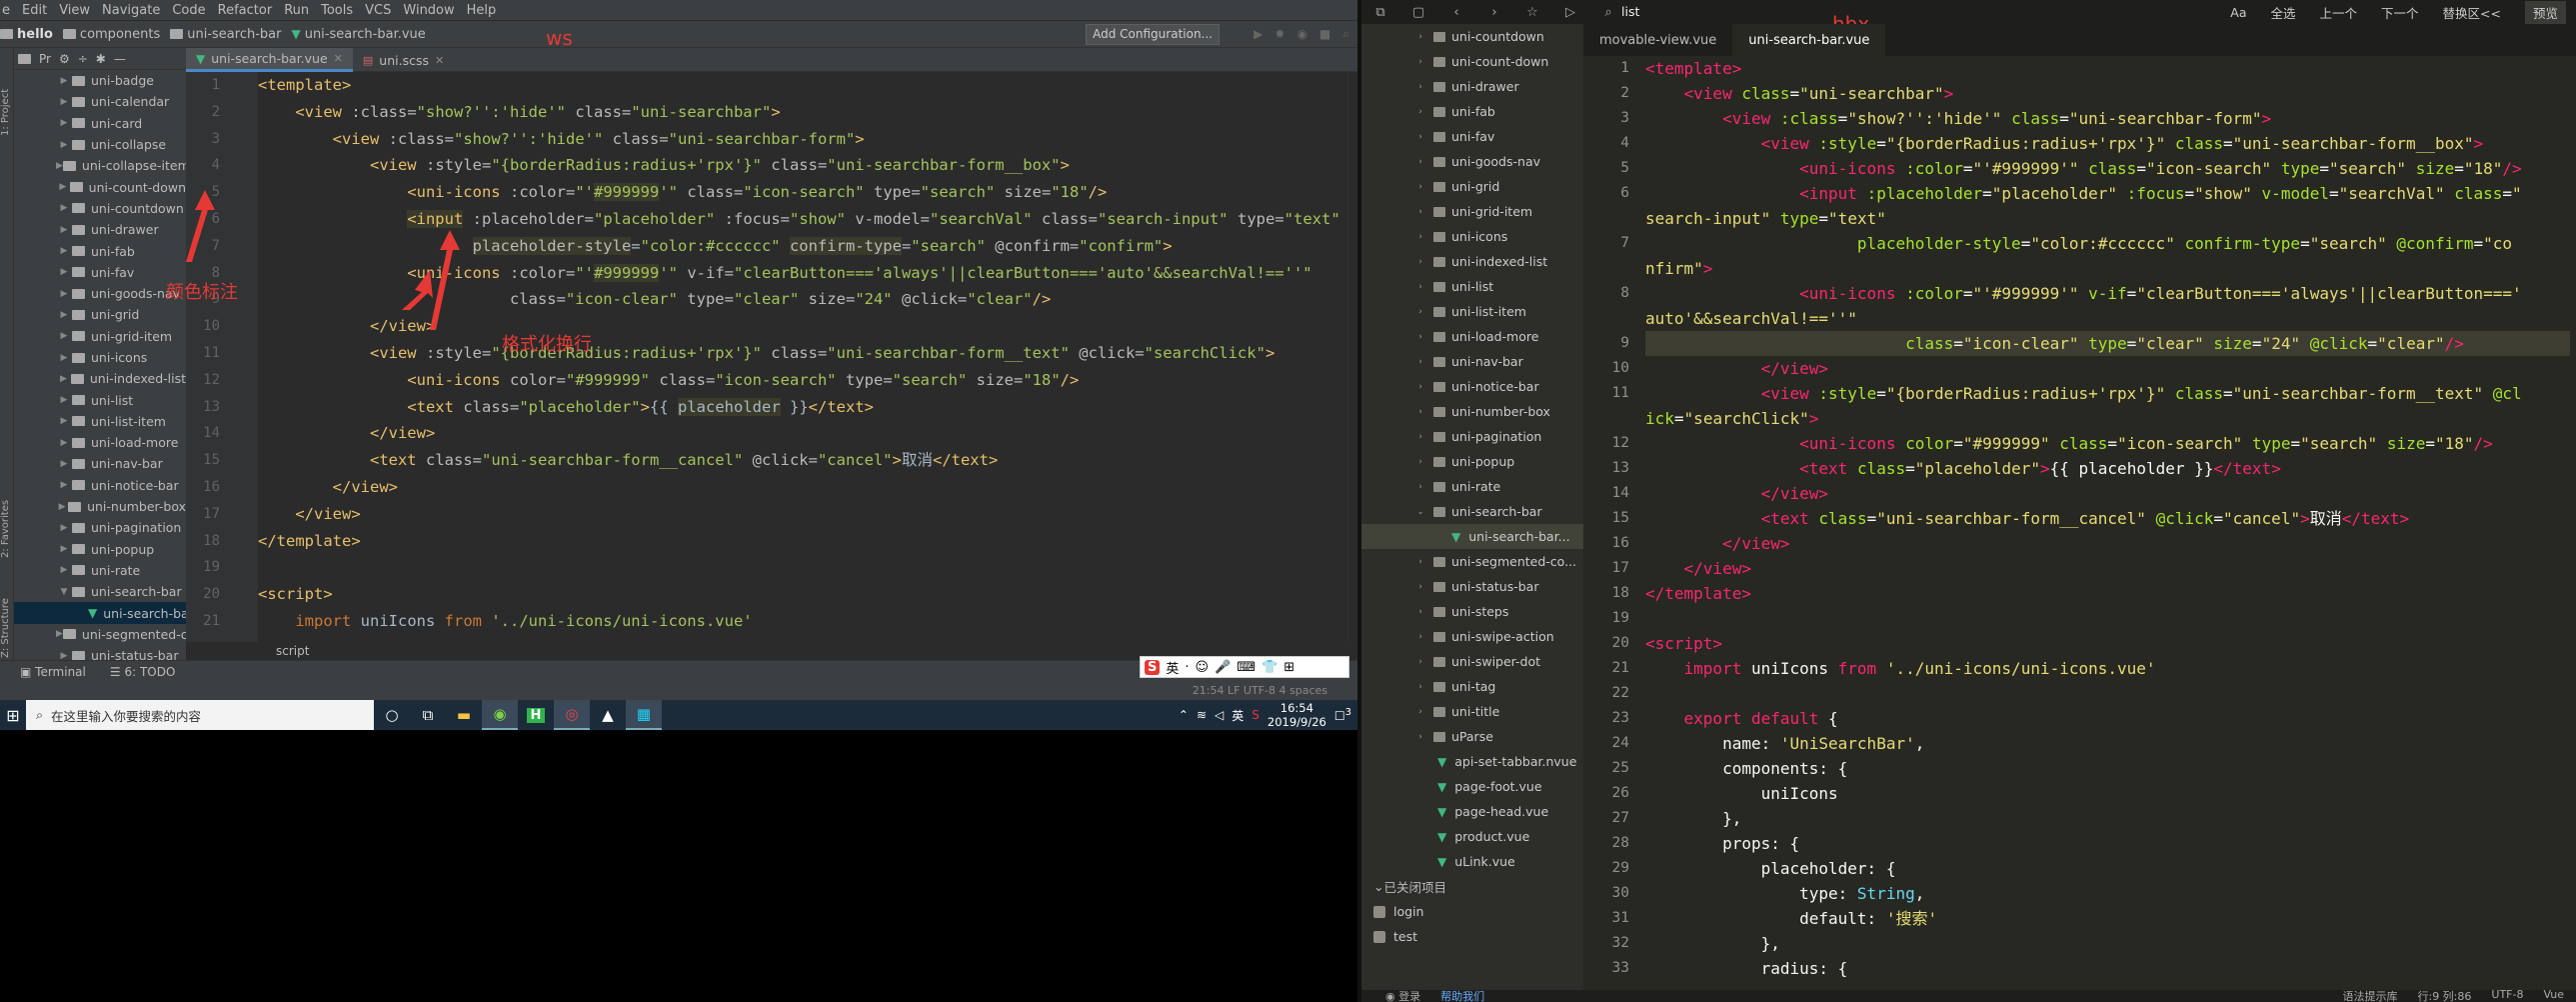 This screenshot has width=2576, height=1002. I want to click on hbx-tree-item: › uni-number-box, so click(1472, 411).